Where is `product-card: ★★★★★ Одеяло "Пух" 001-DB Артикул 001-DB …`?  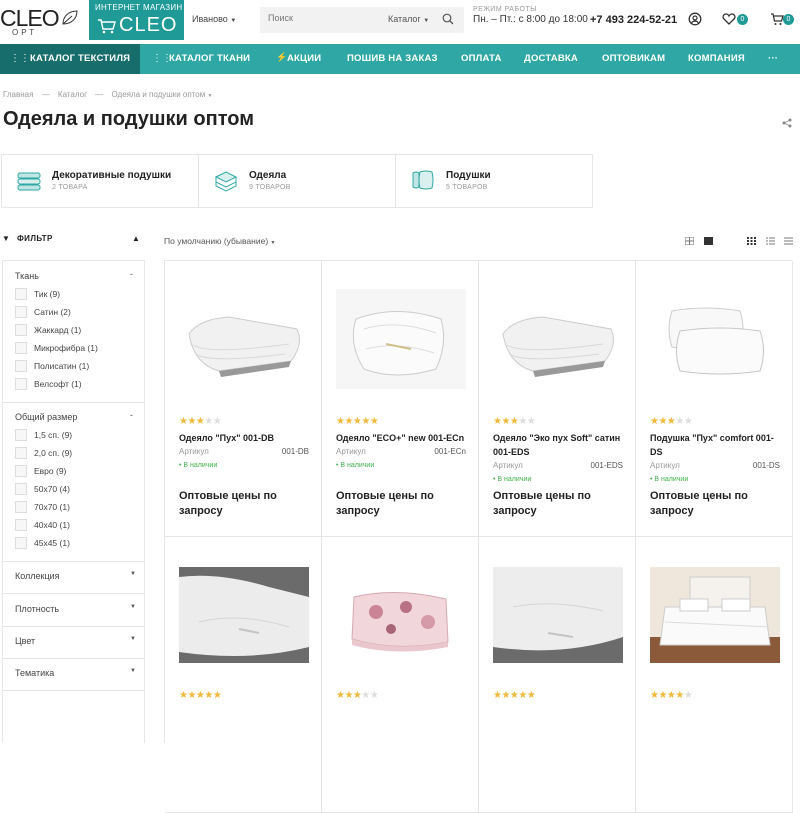 product-card: ★★★★★ Одеяло "Пух" 001-DB Артикул 001-DB … is located at coordinates (243, 399).